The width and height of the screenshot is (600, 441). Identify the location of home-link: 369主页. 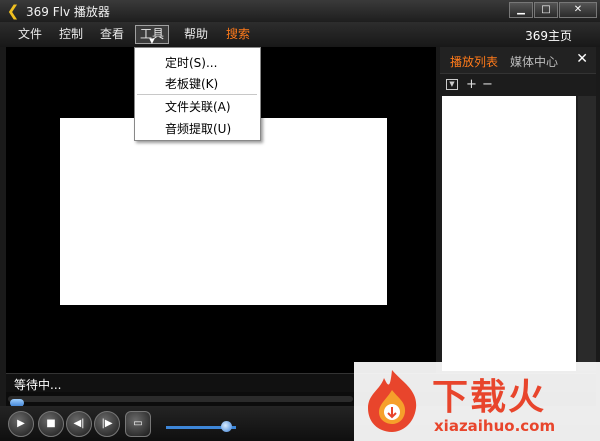
(548, 35).